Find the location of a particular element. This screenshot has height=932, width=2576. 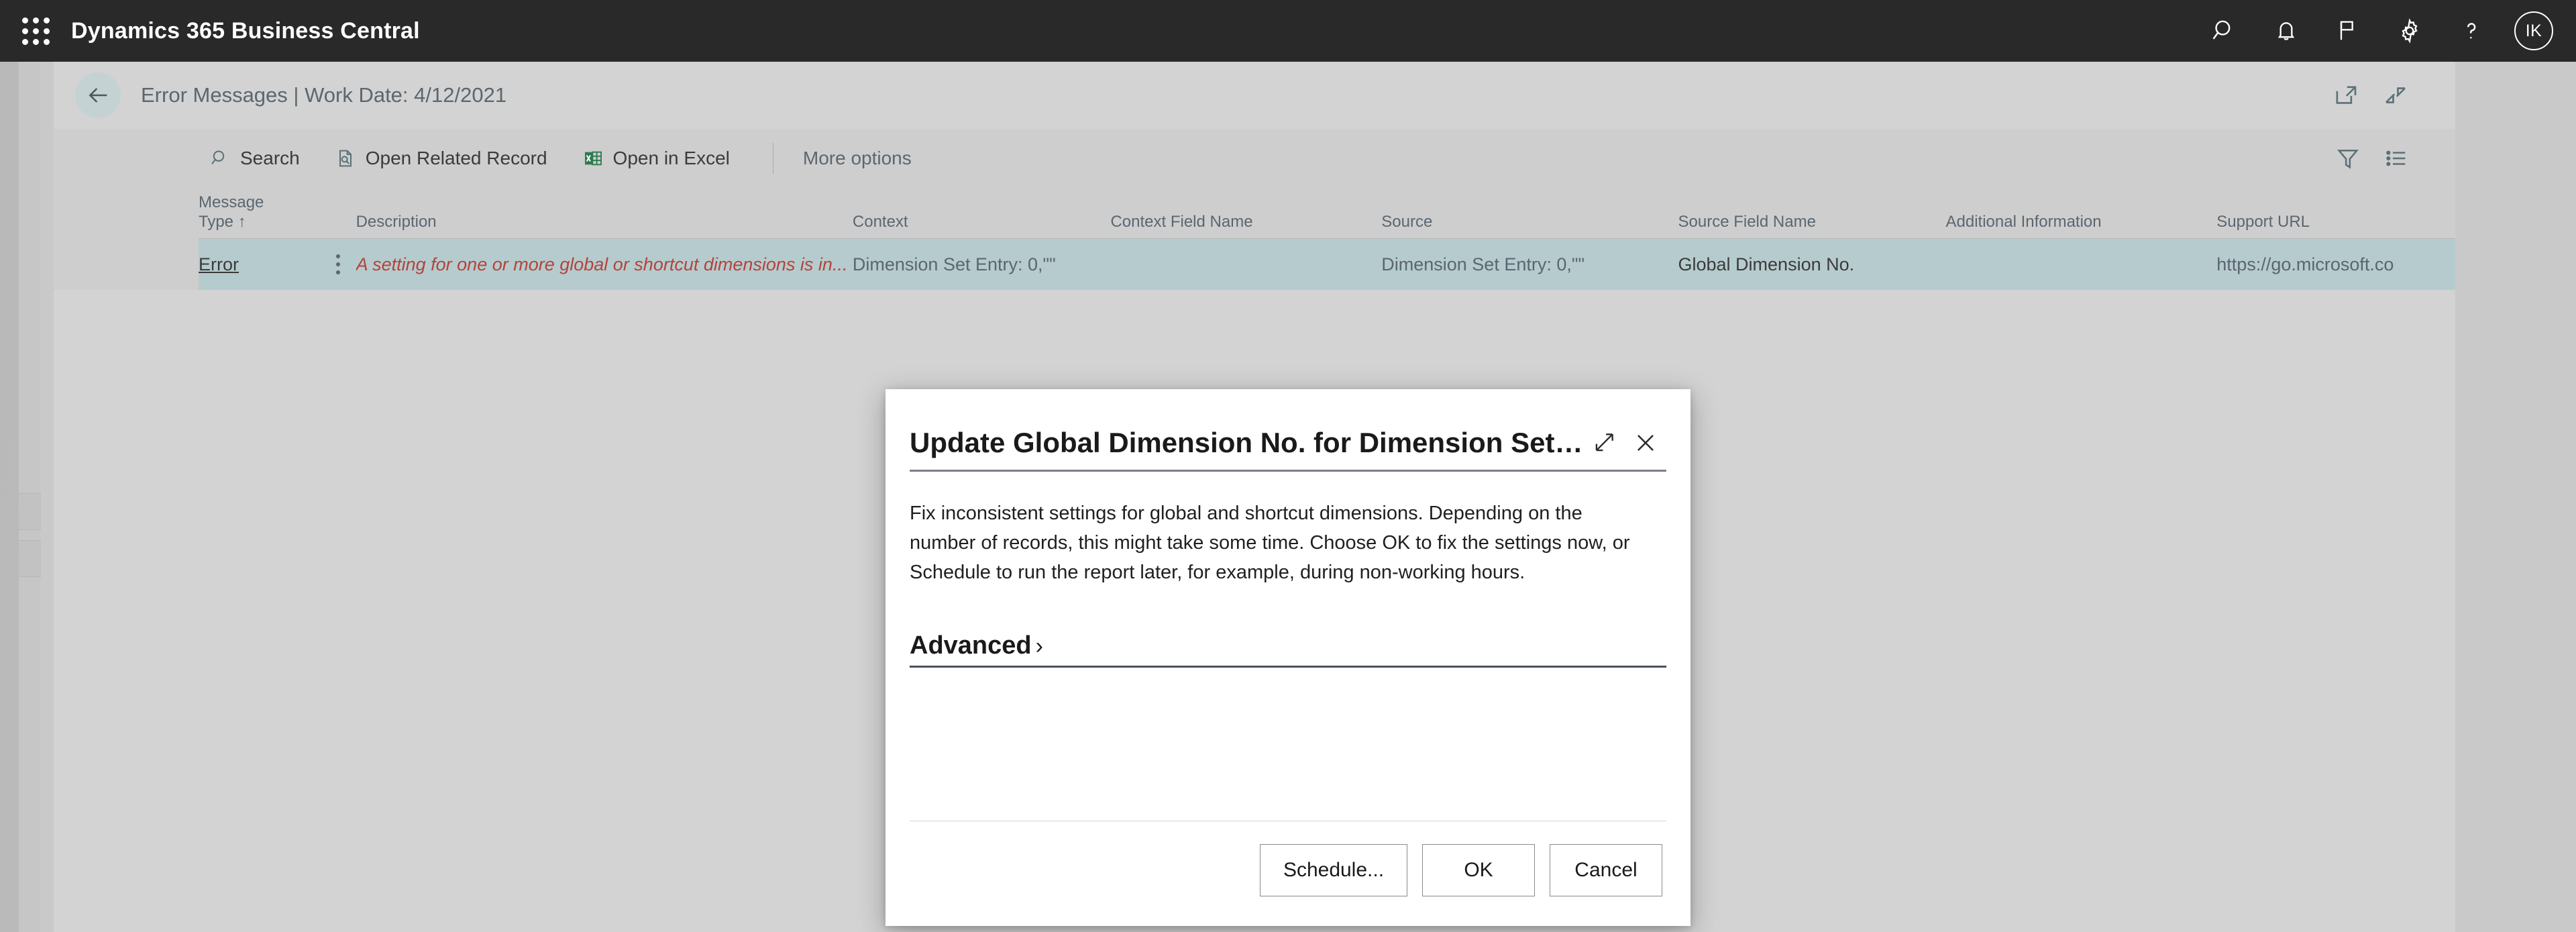

dialog-footer: Schedule... OK Cancel is located at coordinates (1287, 873).